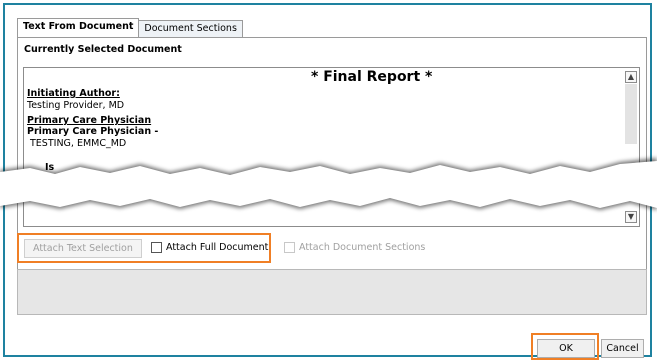 This screenshot has width=657, height=360. What do you see at coordinates (93, 131) in the screenshot?
I see `document-line: Primary Care Physician -` at bounding box center [93, 131].